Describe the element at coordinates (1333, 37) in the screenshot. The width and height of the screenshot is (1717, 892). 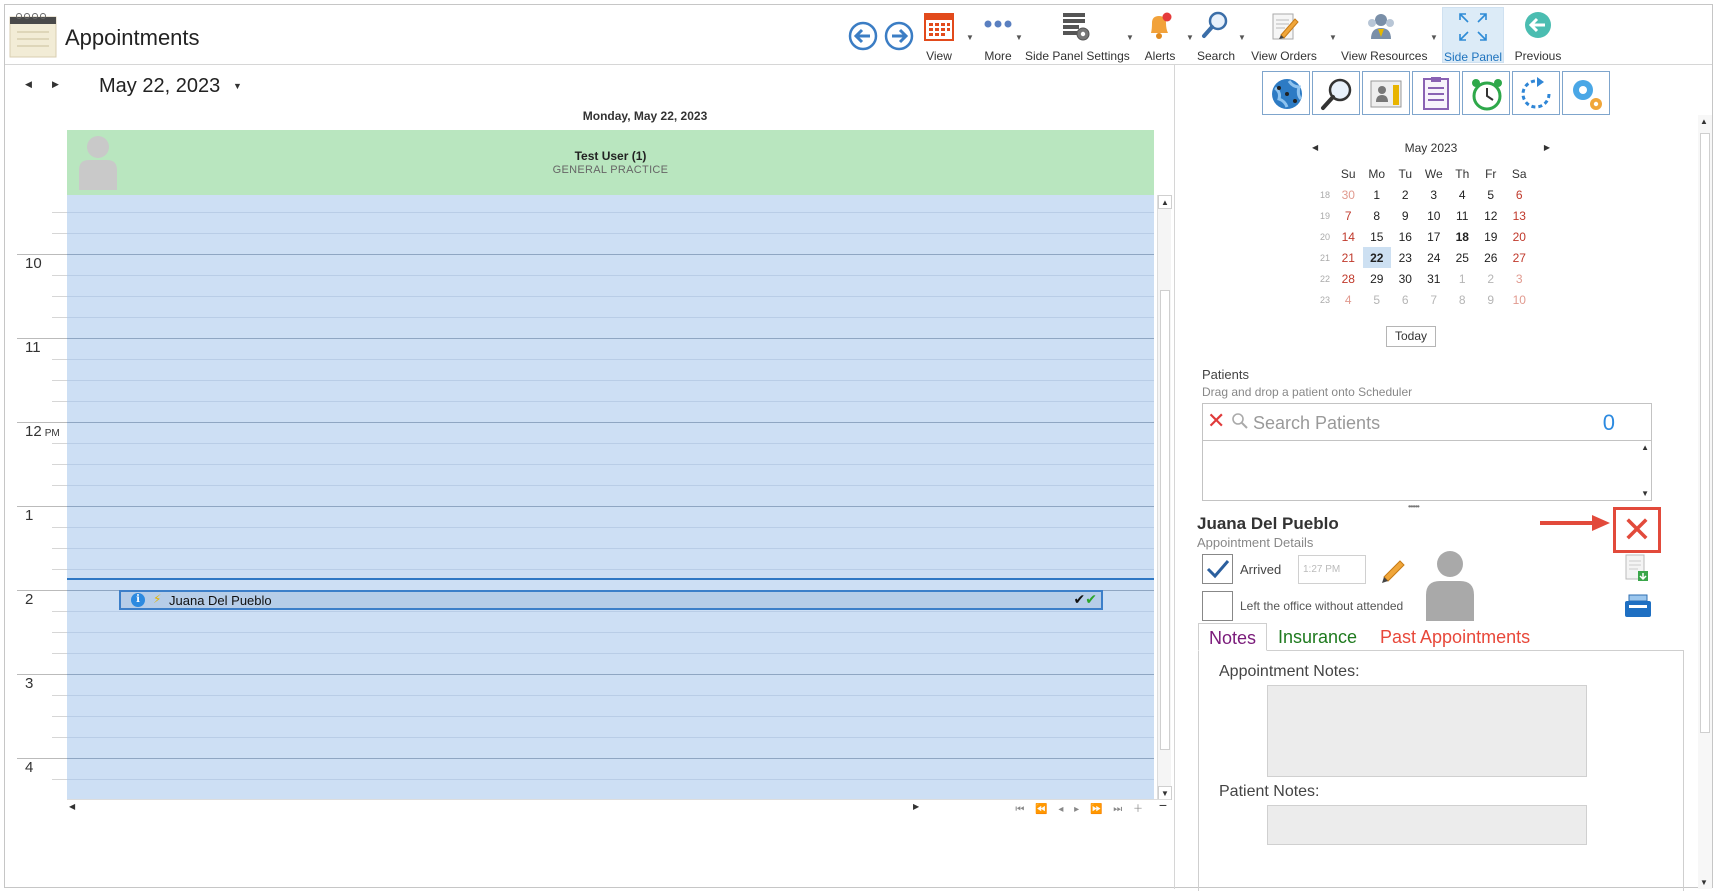
I see `orders-dropdown-caret-icon: ▼` at that location.